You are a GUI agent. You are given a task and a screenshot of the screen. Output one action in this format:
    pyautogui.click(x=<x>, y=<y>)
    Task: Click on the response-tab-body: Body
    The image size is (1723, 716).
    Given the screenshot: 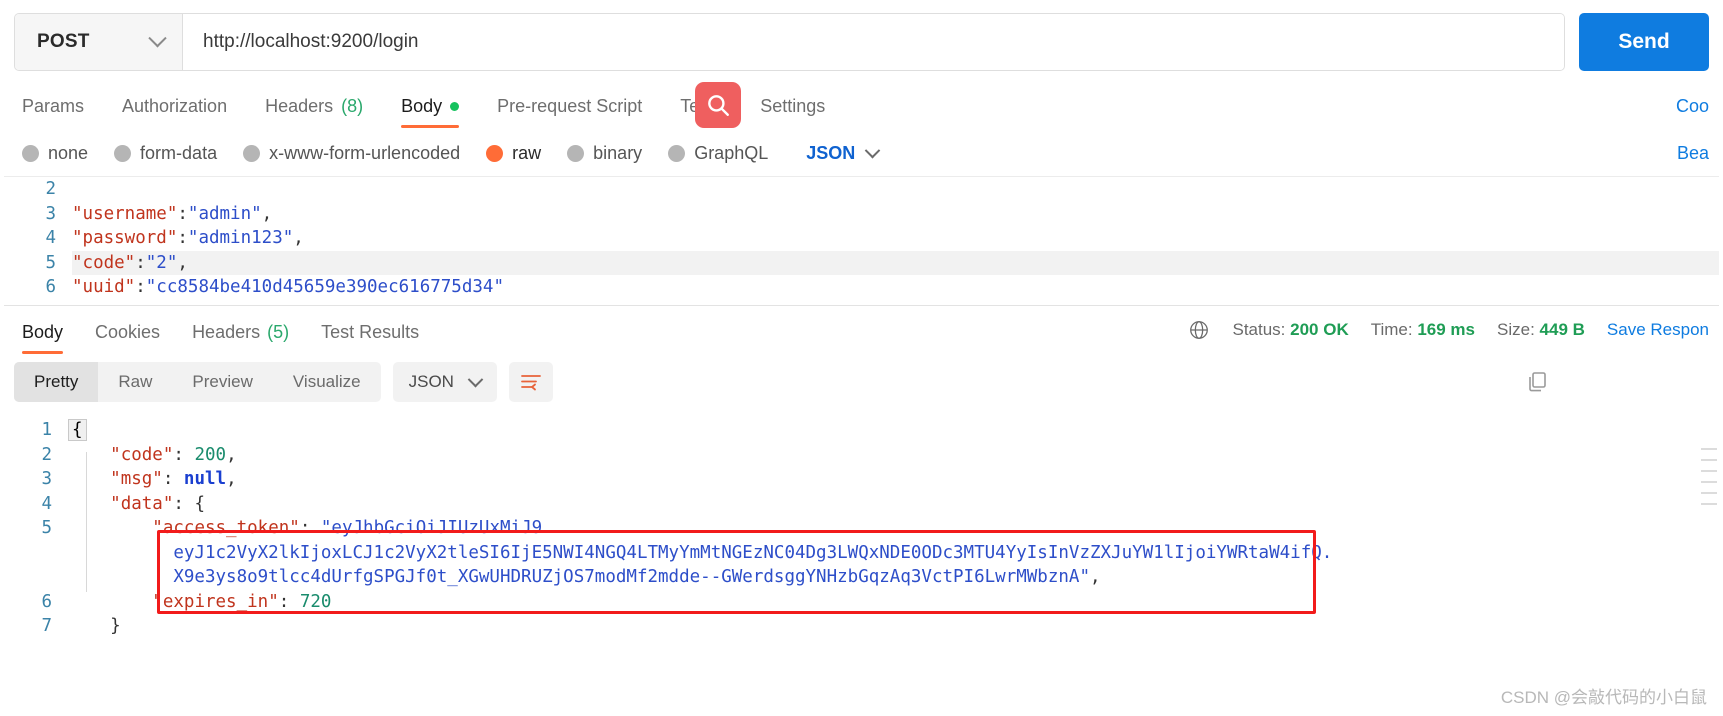 What is the action you would take?
    pyautogui.click(x=43, y=338)
    